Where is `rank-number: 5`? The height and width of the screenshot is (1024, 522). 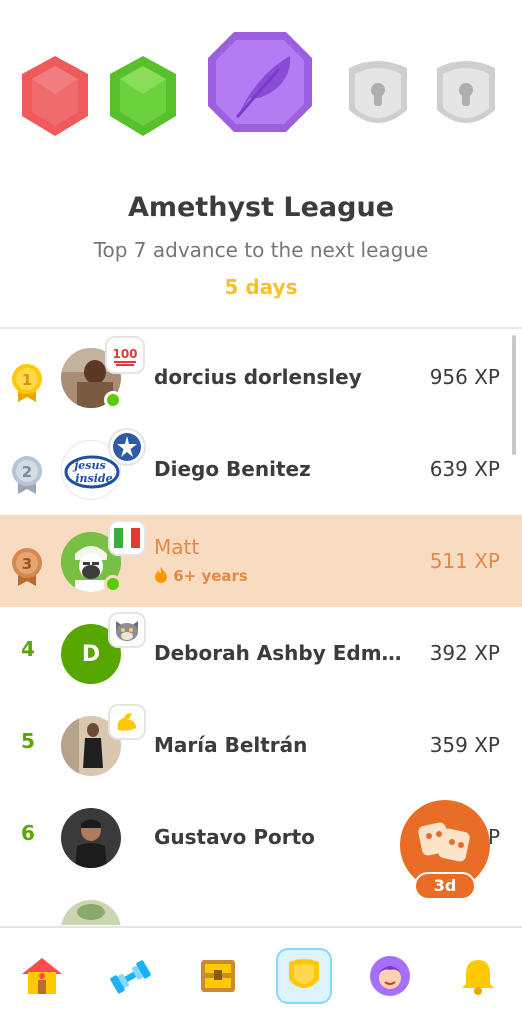
rank-number: 5 is located at coordinates (28, 741).